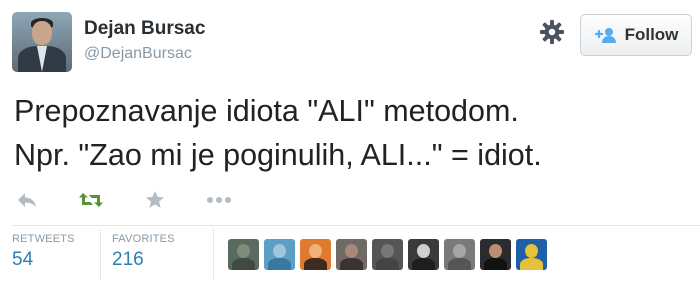 This screenshot has width=700, height=283. I want to click on ellipsis-icon, so click(219, 200).